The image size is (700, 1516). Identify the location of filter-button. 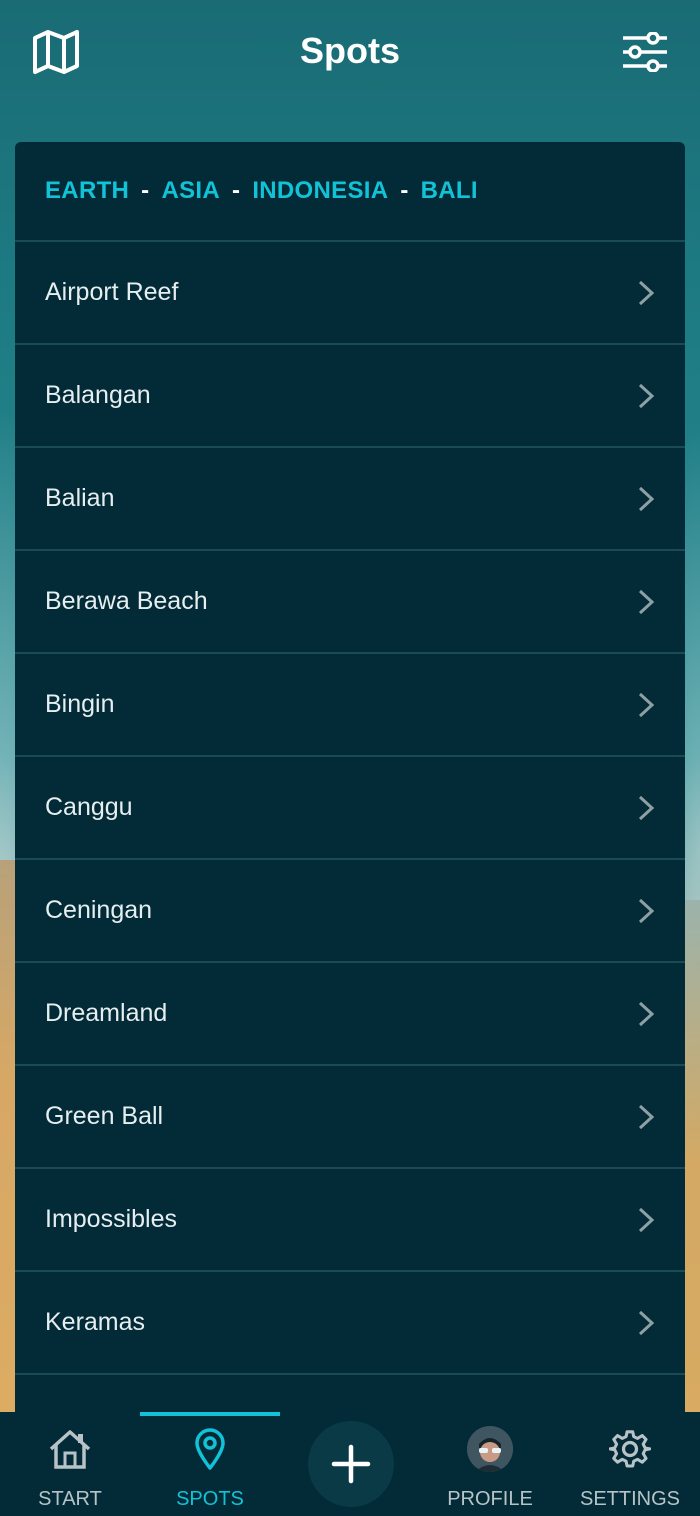
(645, 52).